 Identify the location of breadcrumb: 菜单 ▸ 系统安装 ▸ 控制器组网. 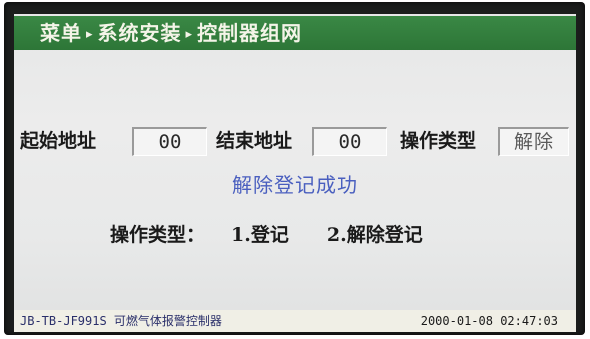
(171, 33).